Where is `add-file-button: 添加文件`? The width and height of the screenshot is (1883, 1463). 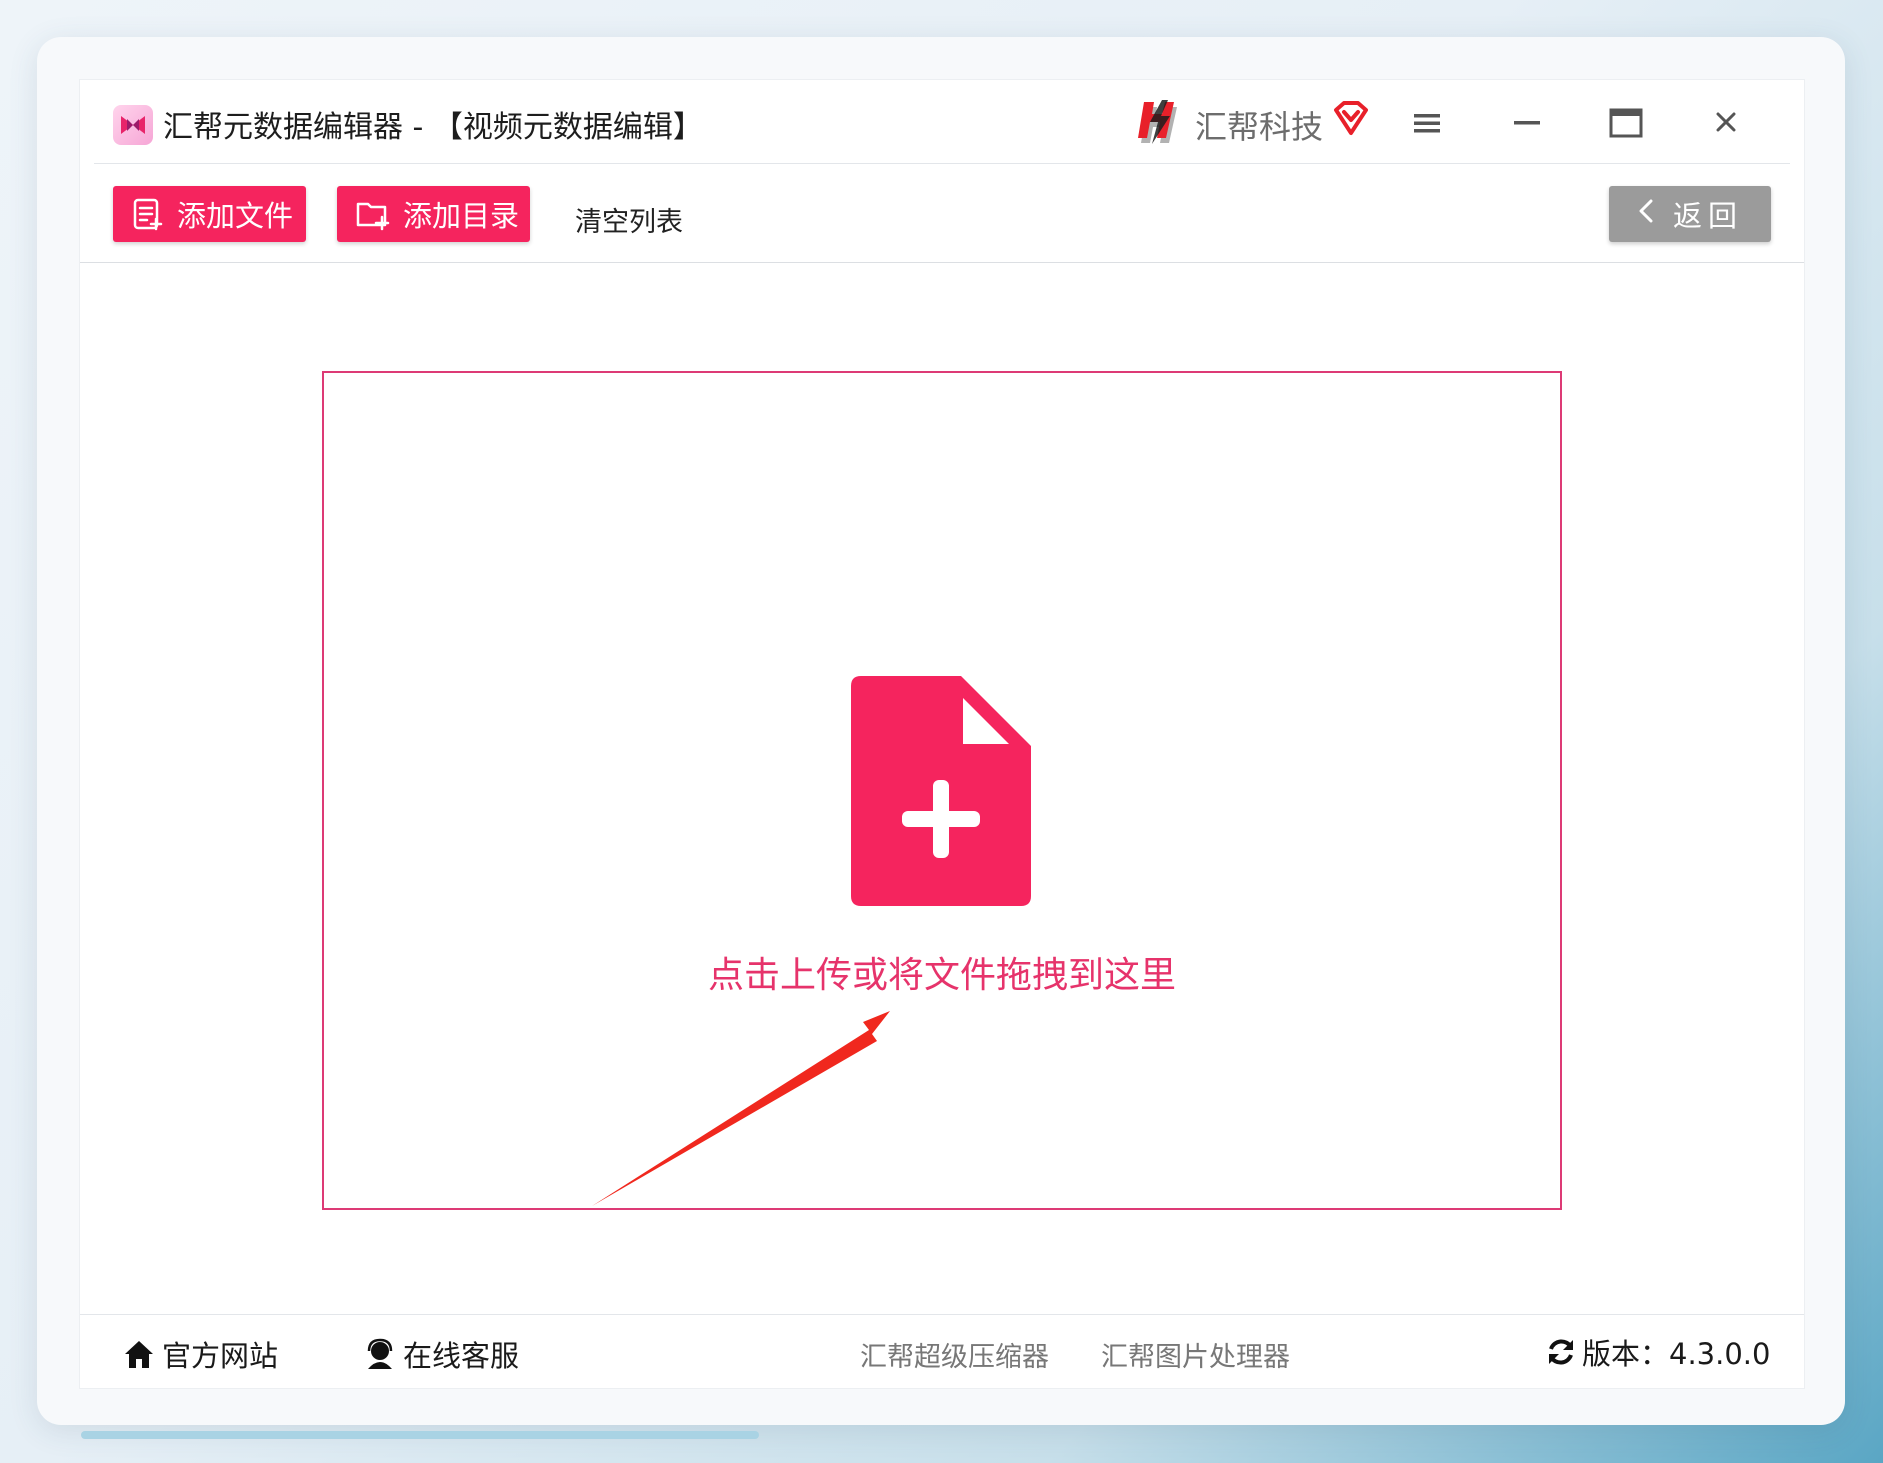 add-file-button: 添加文件 is located at coordinates (209, 214).